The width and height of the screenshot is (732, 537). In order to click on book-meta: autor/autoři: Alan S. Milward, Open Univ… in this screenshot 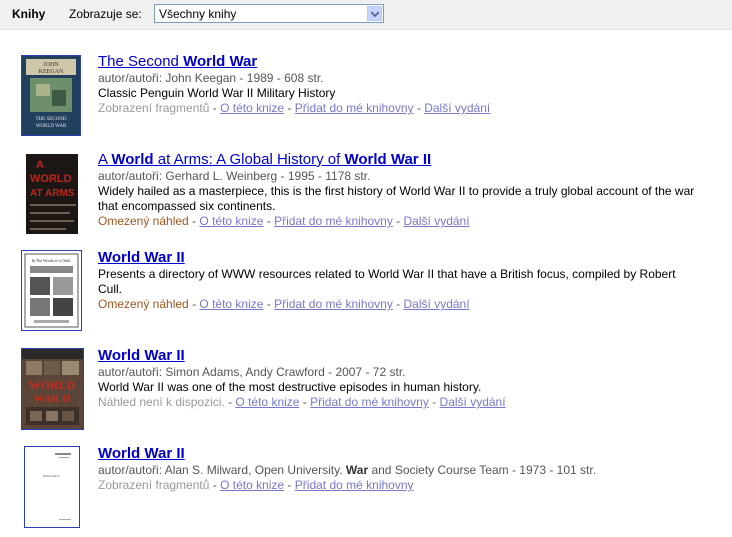, I will do `click(347, 470)`.